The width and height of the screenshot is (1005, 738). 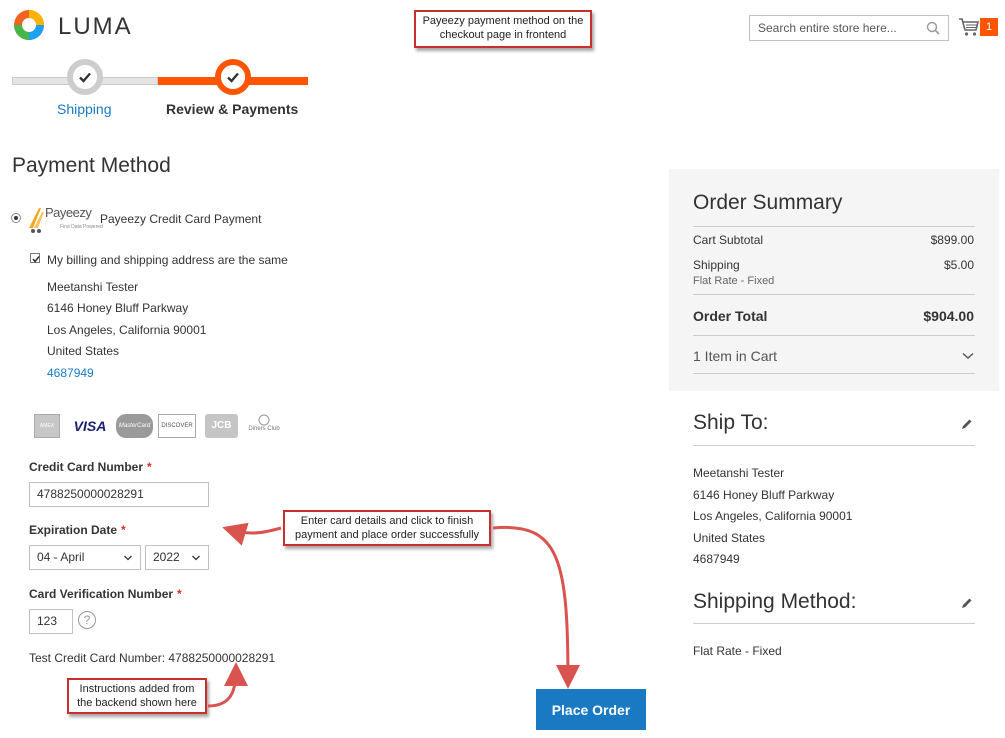 What do you see at coordinates (264, 426) in the screenshot?
I see `diners-club-card-icon: Diners Club` at bounding box center [264, 426].